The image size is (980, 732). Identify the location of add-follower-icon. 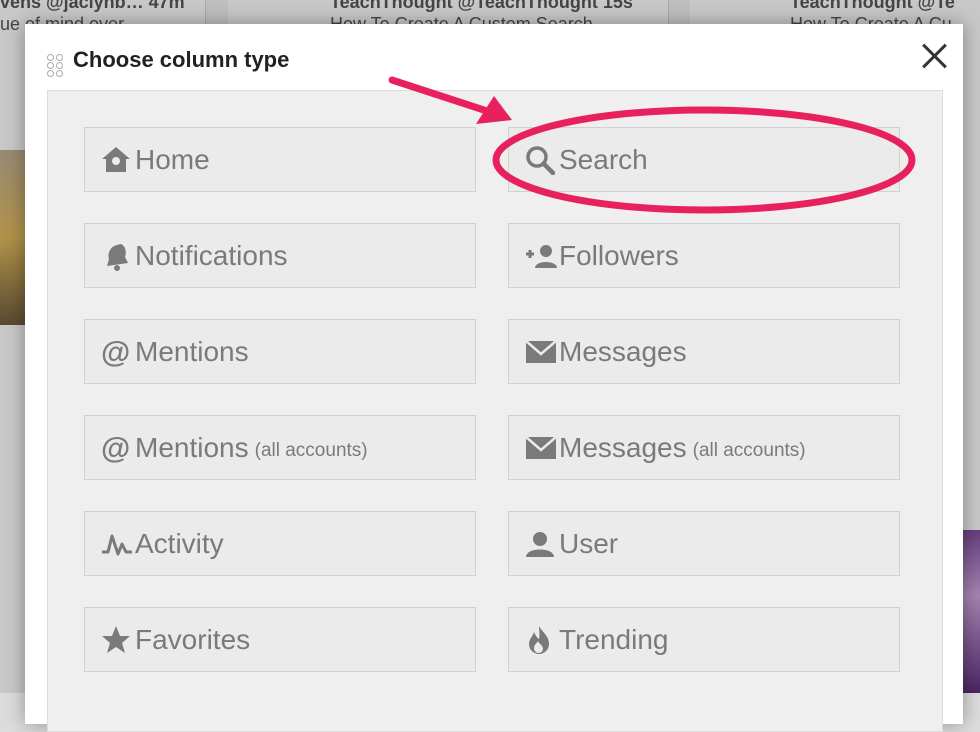
(542, 256).